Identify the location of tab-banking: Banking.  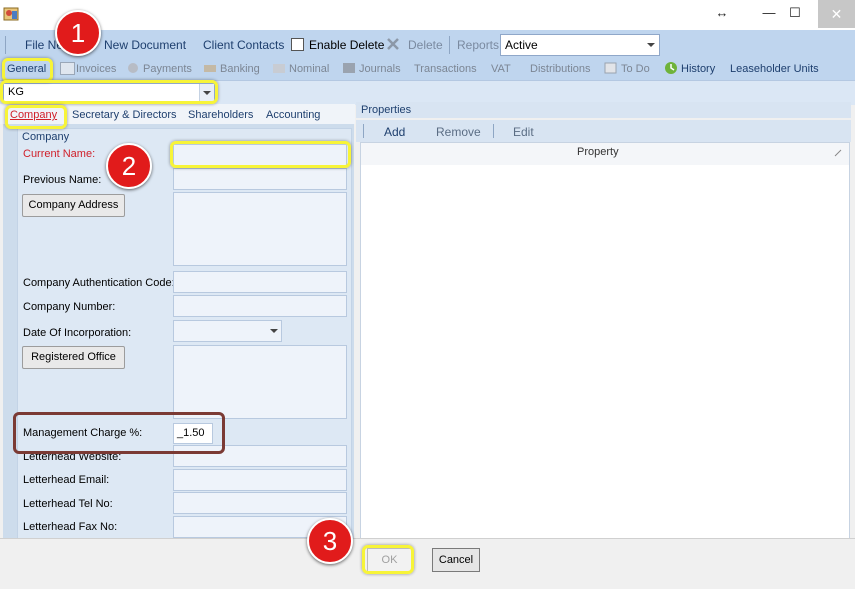
(240, 69).